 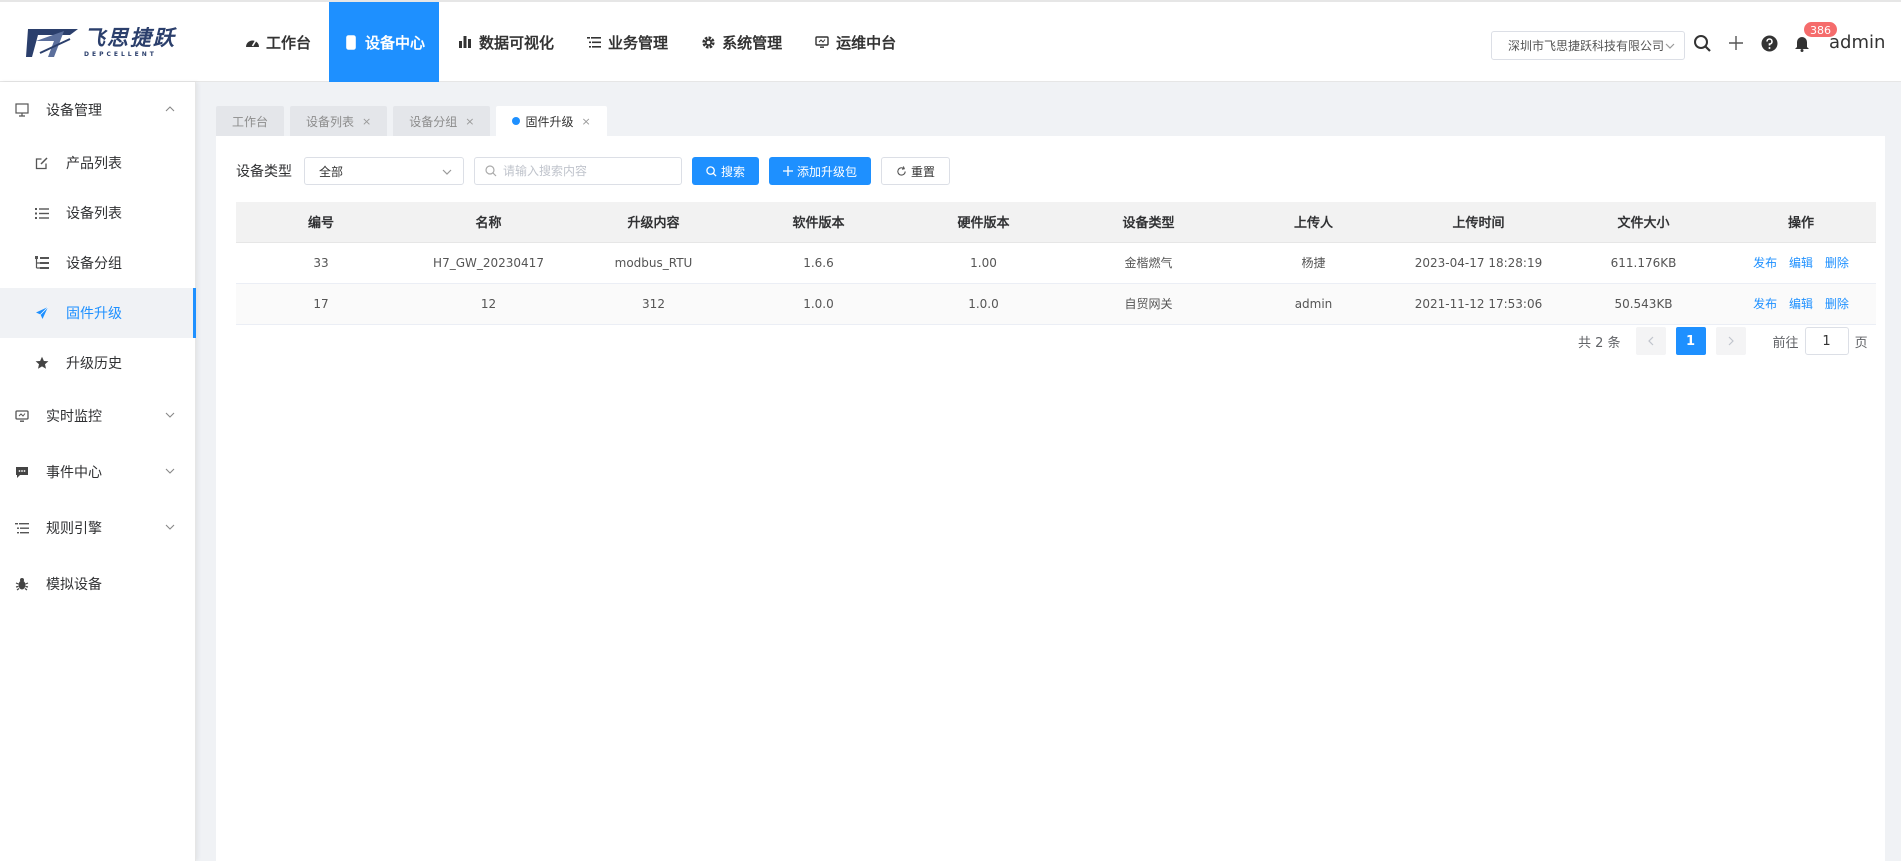 What do you see at coordinates (97, 528) in the screenshot?
I see `sidebar-group-rule-engine: 规则引擎` at bounding box center [97, 528].